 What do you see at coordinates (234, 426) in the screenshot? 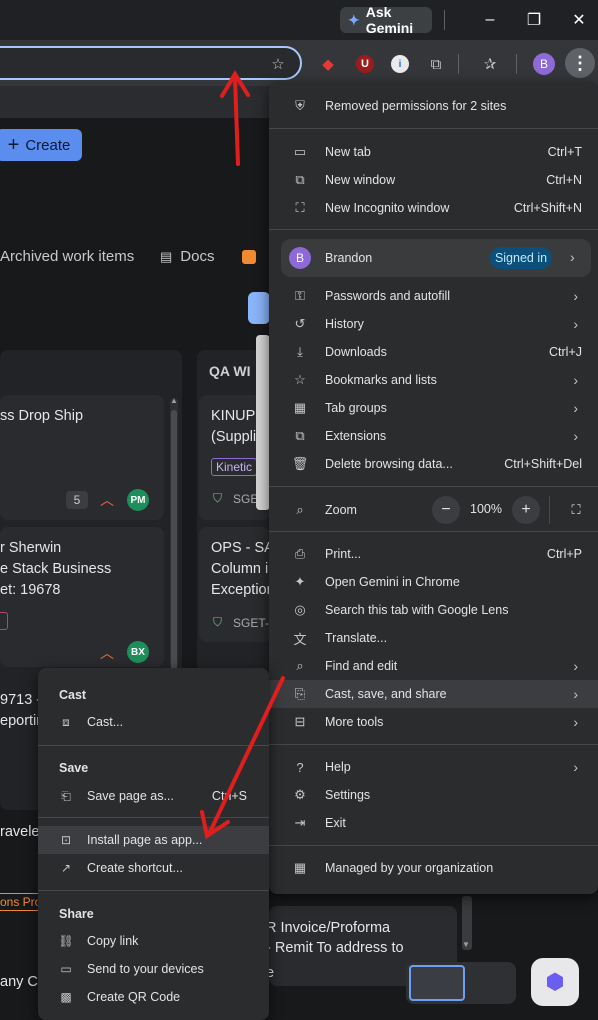
I see `card-title: KINUP (Suppli` at bounding box center [234, 426].